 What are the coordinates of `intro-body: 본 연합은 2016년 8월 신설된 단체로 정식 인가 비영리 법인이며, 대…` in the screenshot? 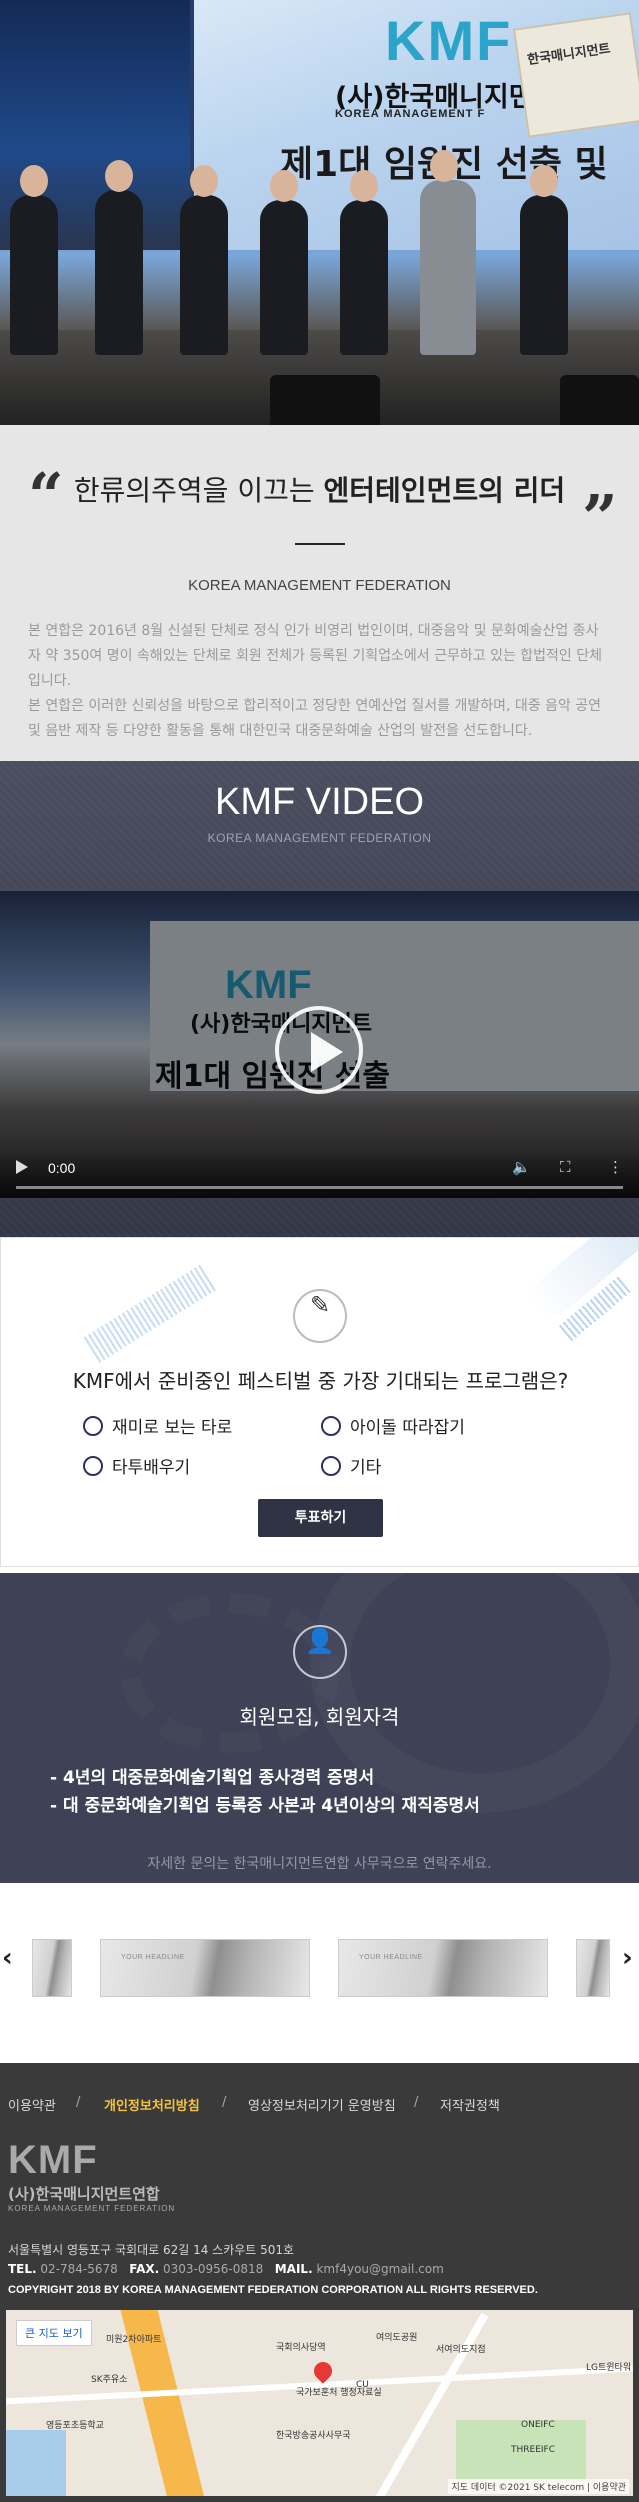 It's located at (319, 681).